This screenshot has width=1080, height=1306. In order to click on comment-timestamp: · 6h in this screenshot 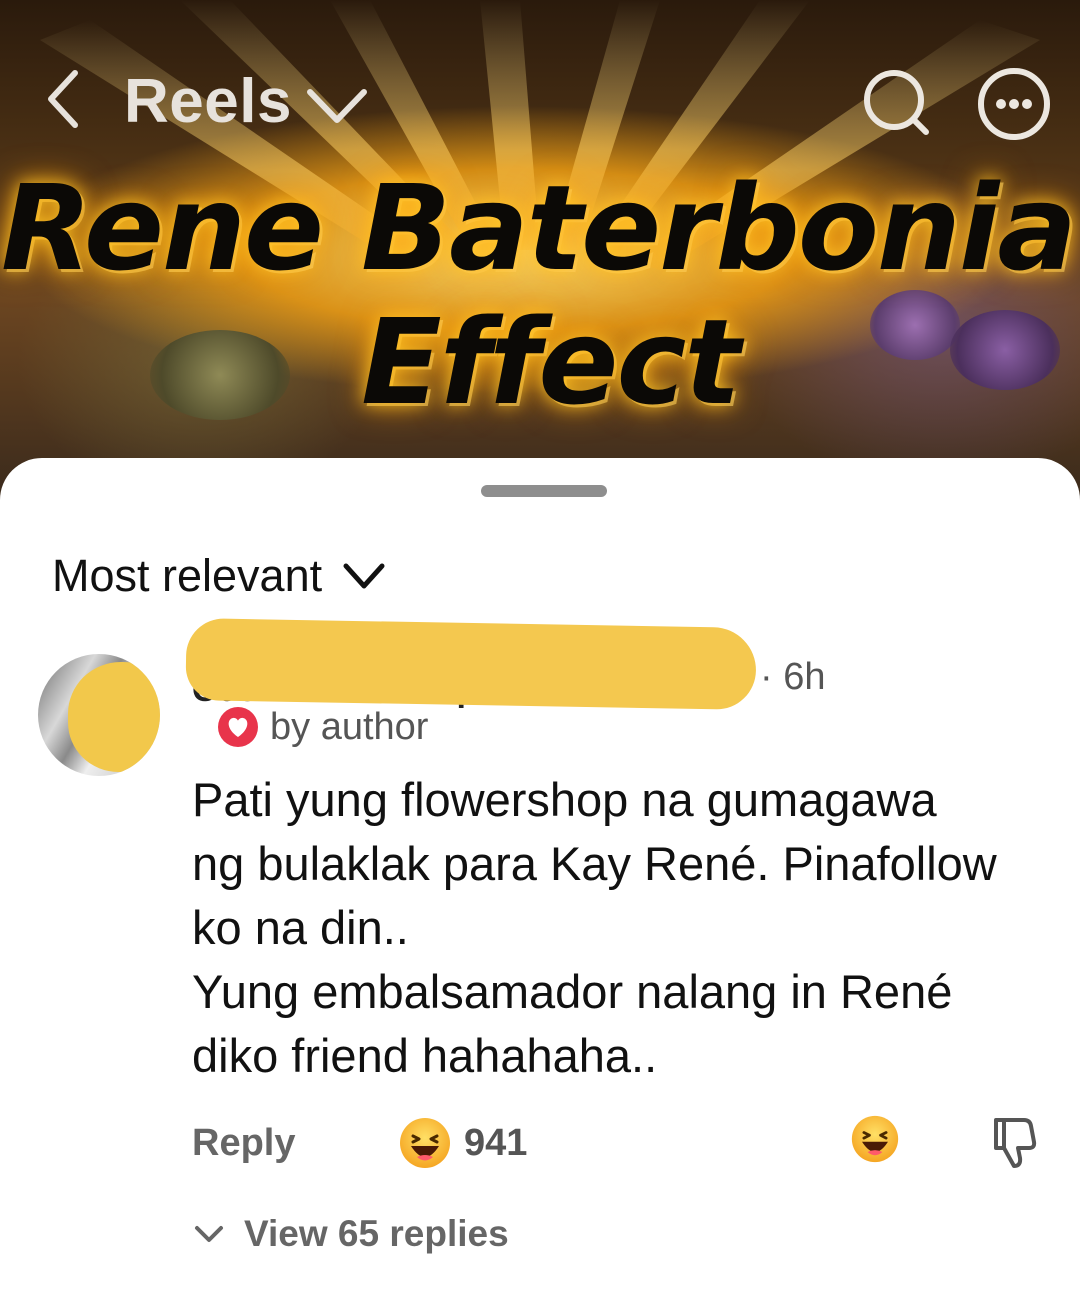, I will do `click(793, 677)`.